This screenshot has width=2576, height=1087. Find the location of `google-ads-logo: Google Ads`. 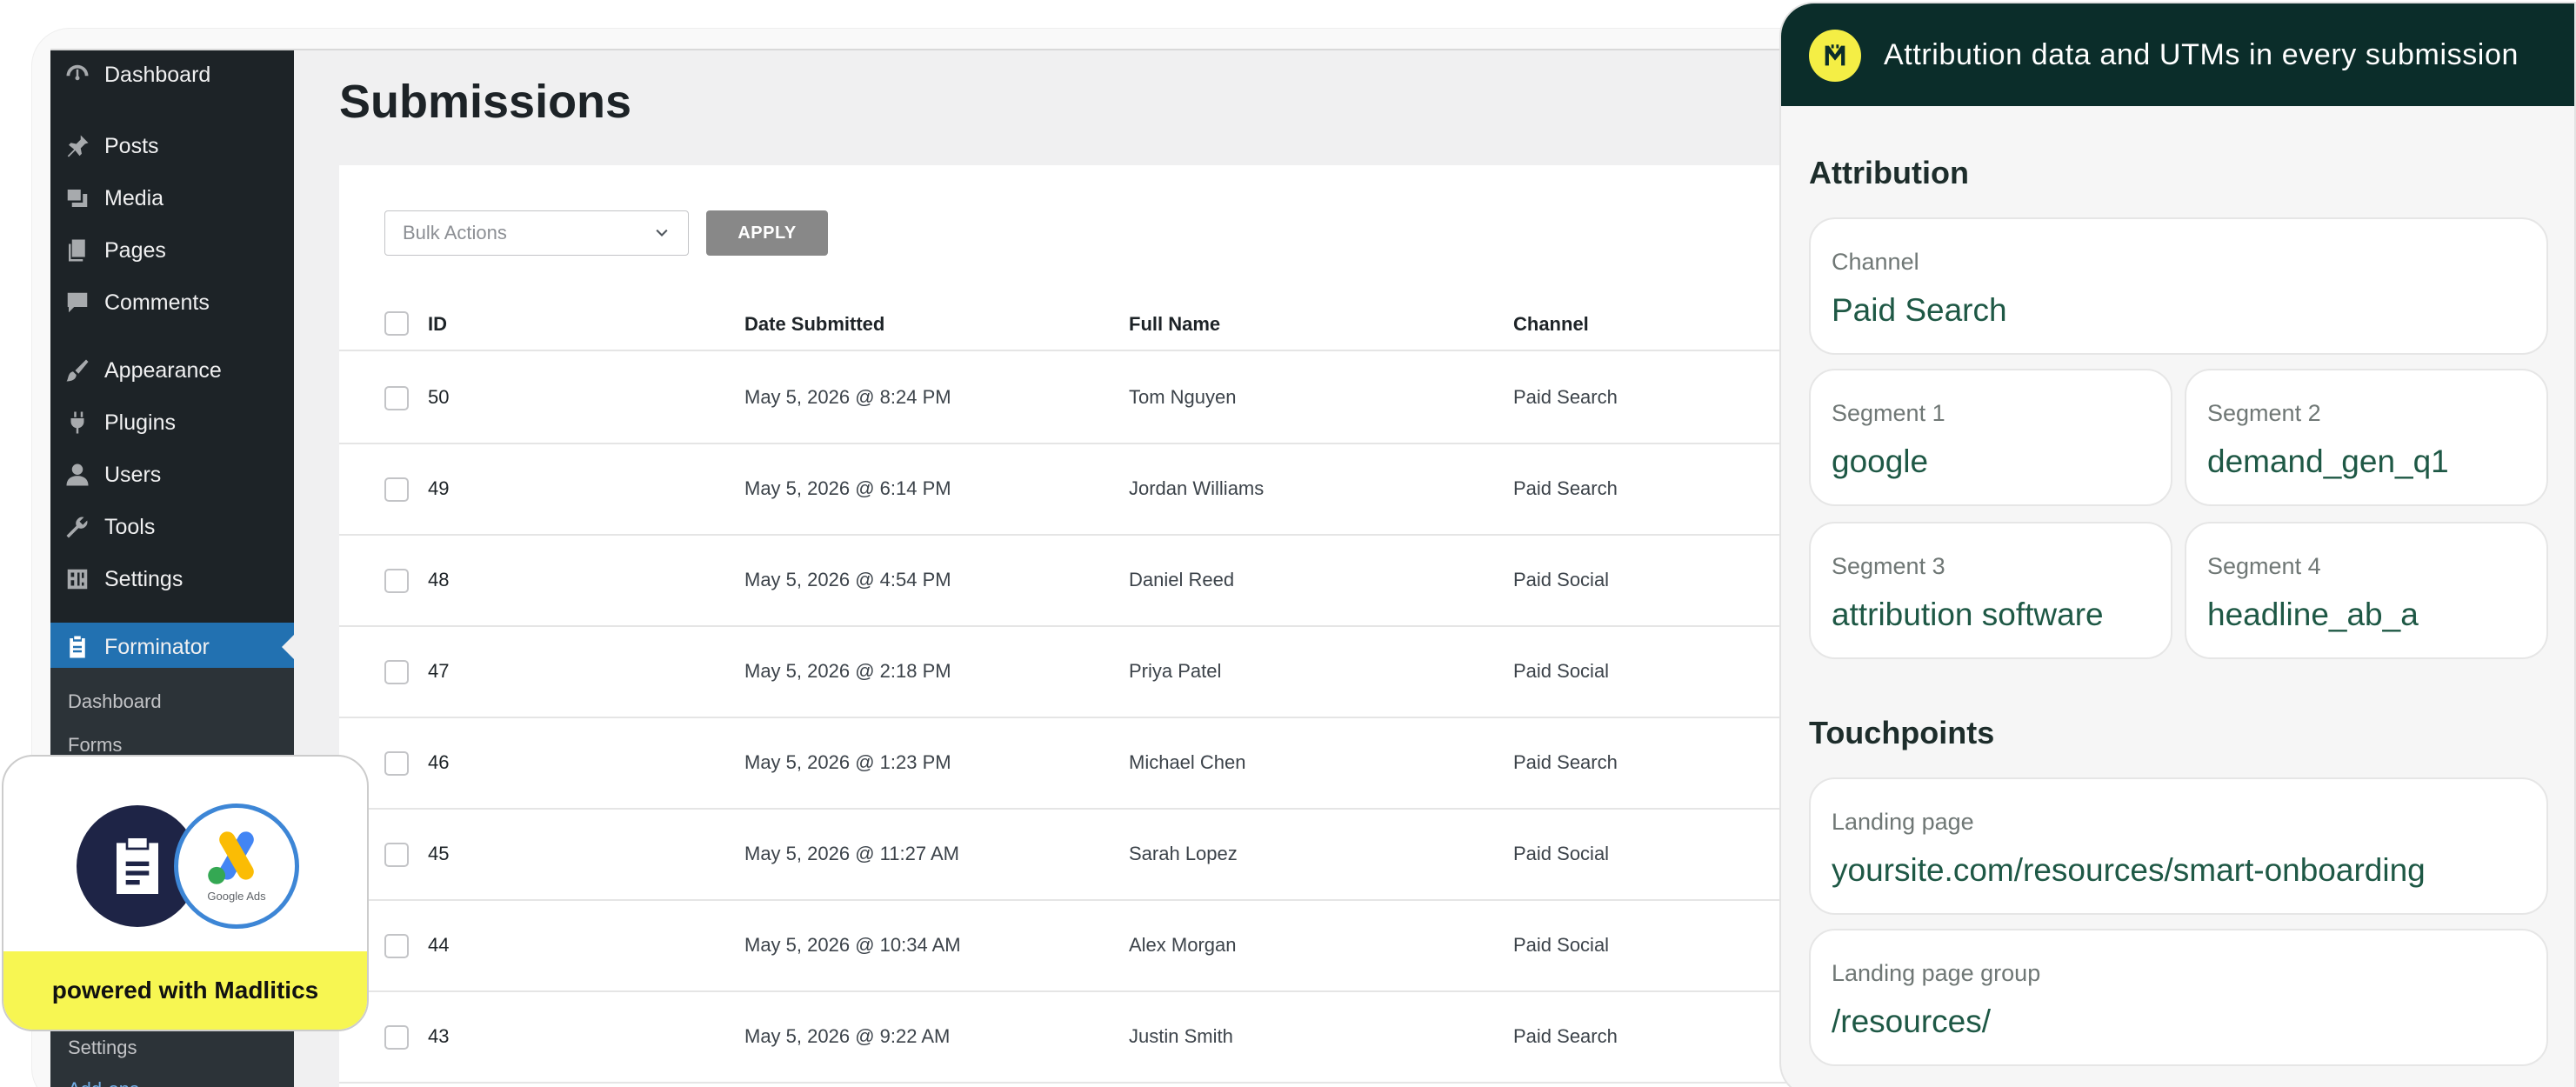

google-ads-logo: Google Ads is located at coordinates (237, 866).